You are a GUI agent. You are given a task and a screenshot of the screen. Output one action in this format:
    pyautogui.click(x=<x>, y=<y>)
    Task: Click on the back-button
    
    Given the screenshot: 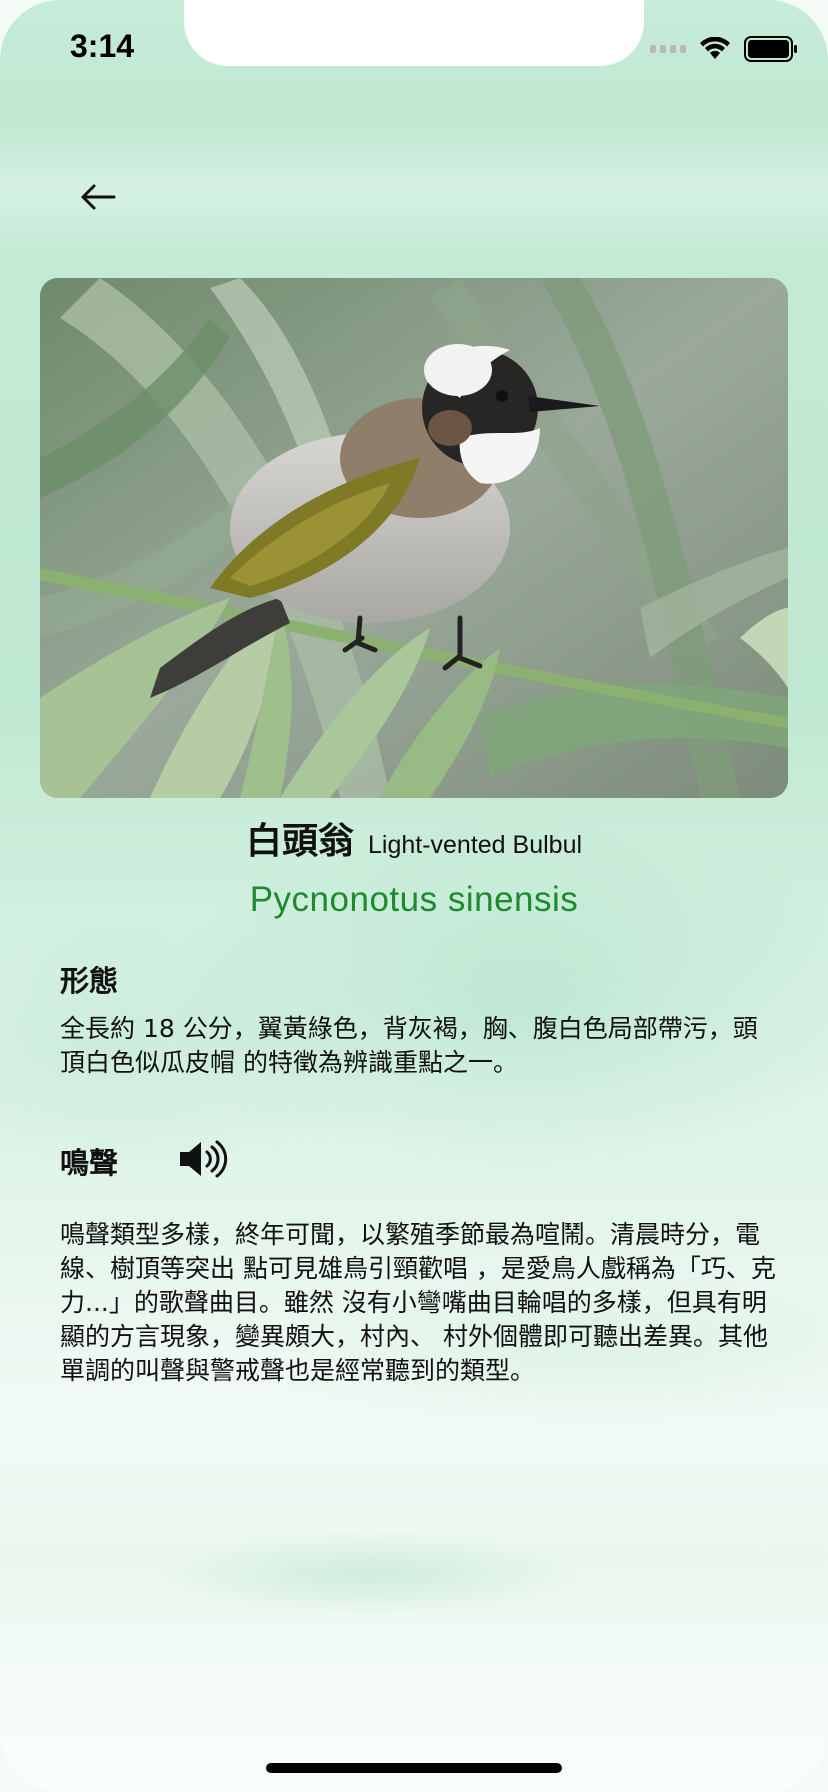 What is the action you would take?
    pyautogui.click(x=98, y=197)
    